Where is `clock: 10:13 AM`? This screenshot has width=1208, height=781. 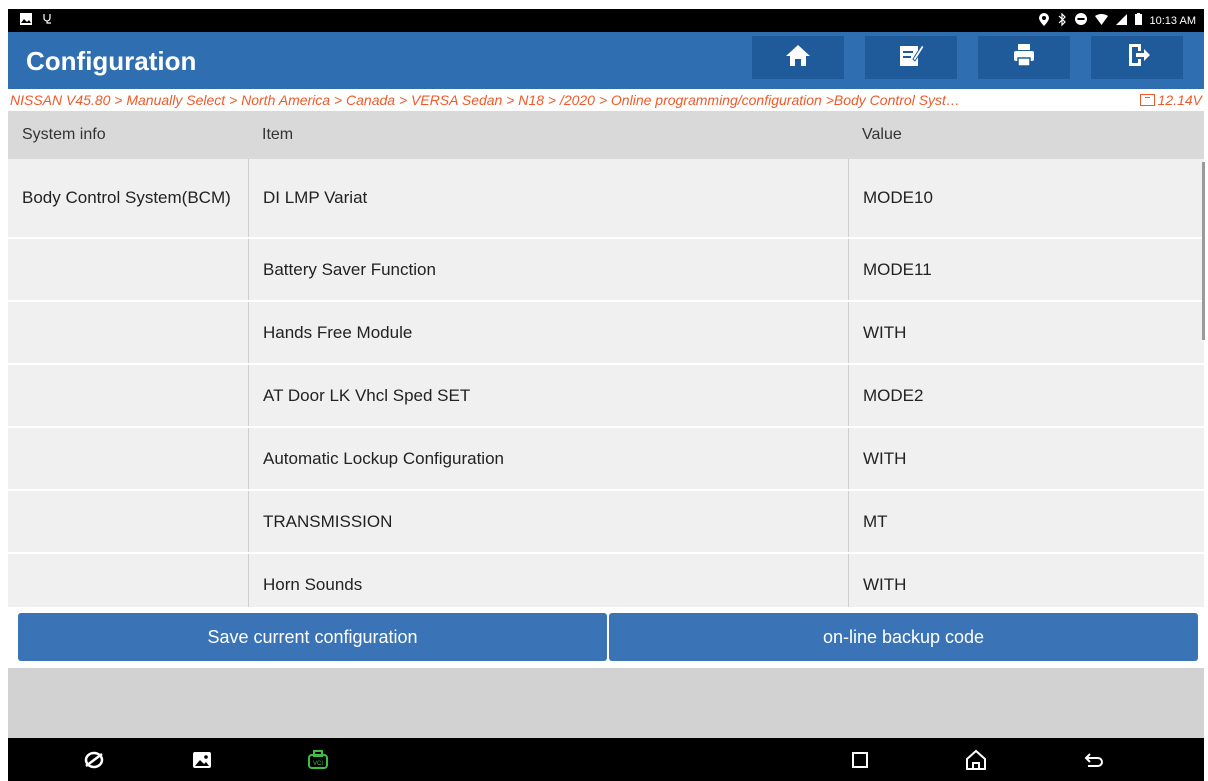 clock: 10:13 AM is located at coordinates (1172, 20).